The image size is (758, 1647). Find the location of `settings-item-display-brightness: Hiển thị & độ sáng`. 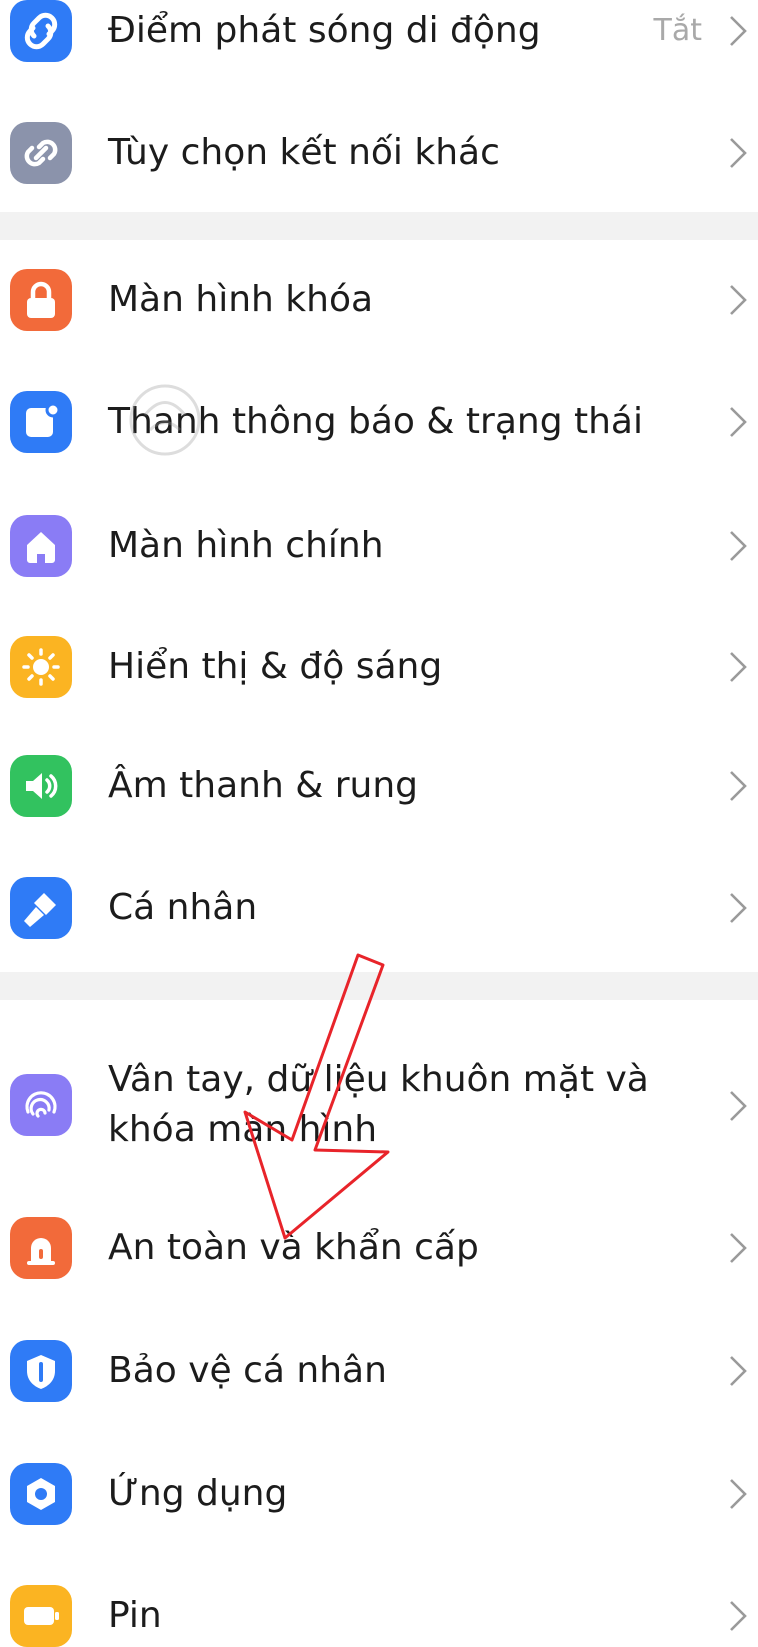

settings-item-display-brightness: Hiển thị & độ sáng is located at coordinates (379, 669).